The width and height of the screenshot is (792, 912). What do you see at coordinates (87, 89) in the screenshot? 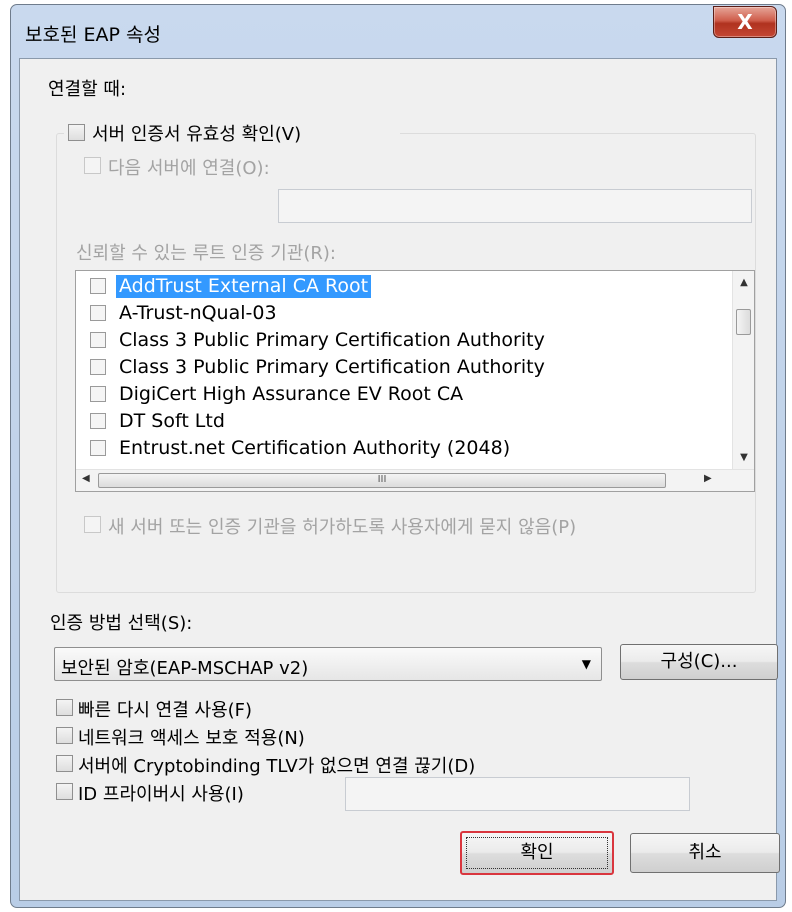
I see `connect-heading: 연결할 때:` at bounding box center [87, 89].